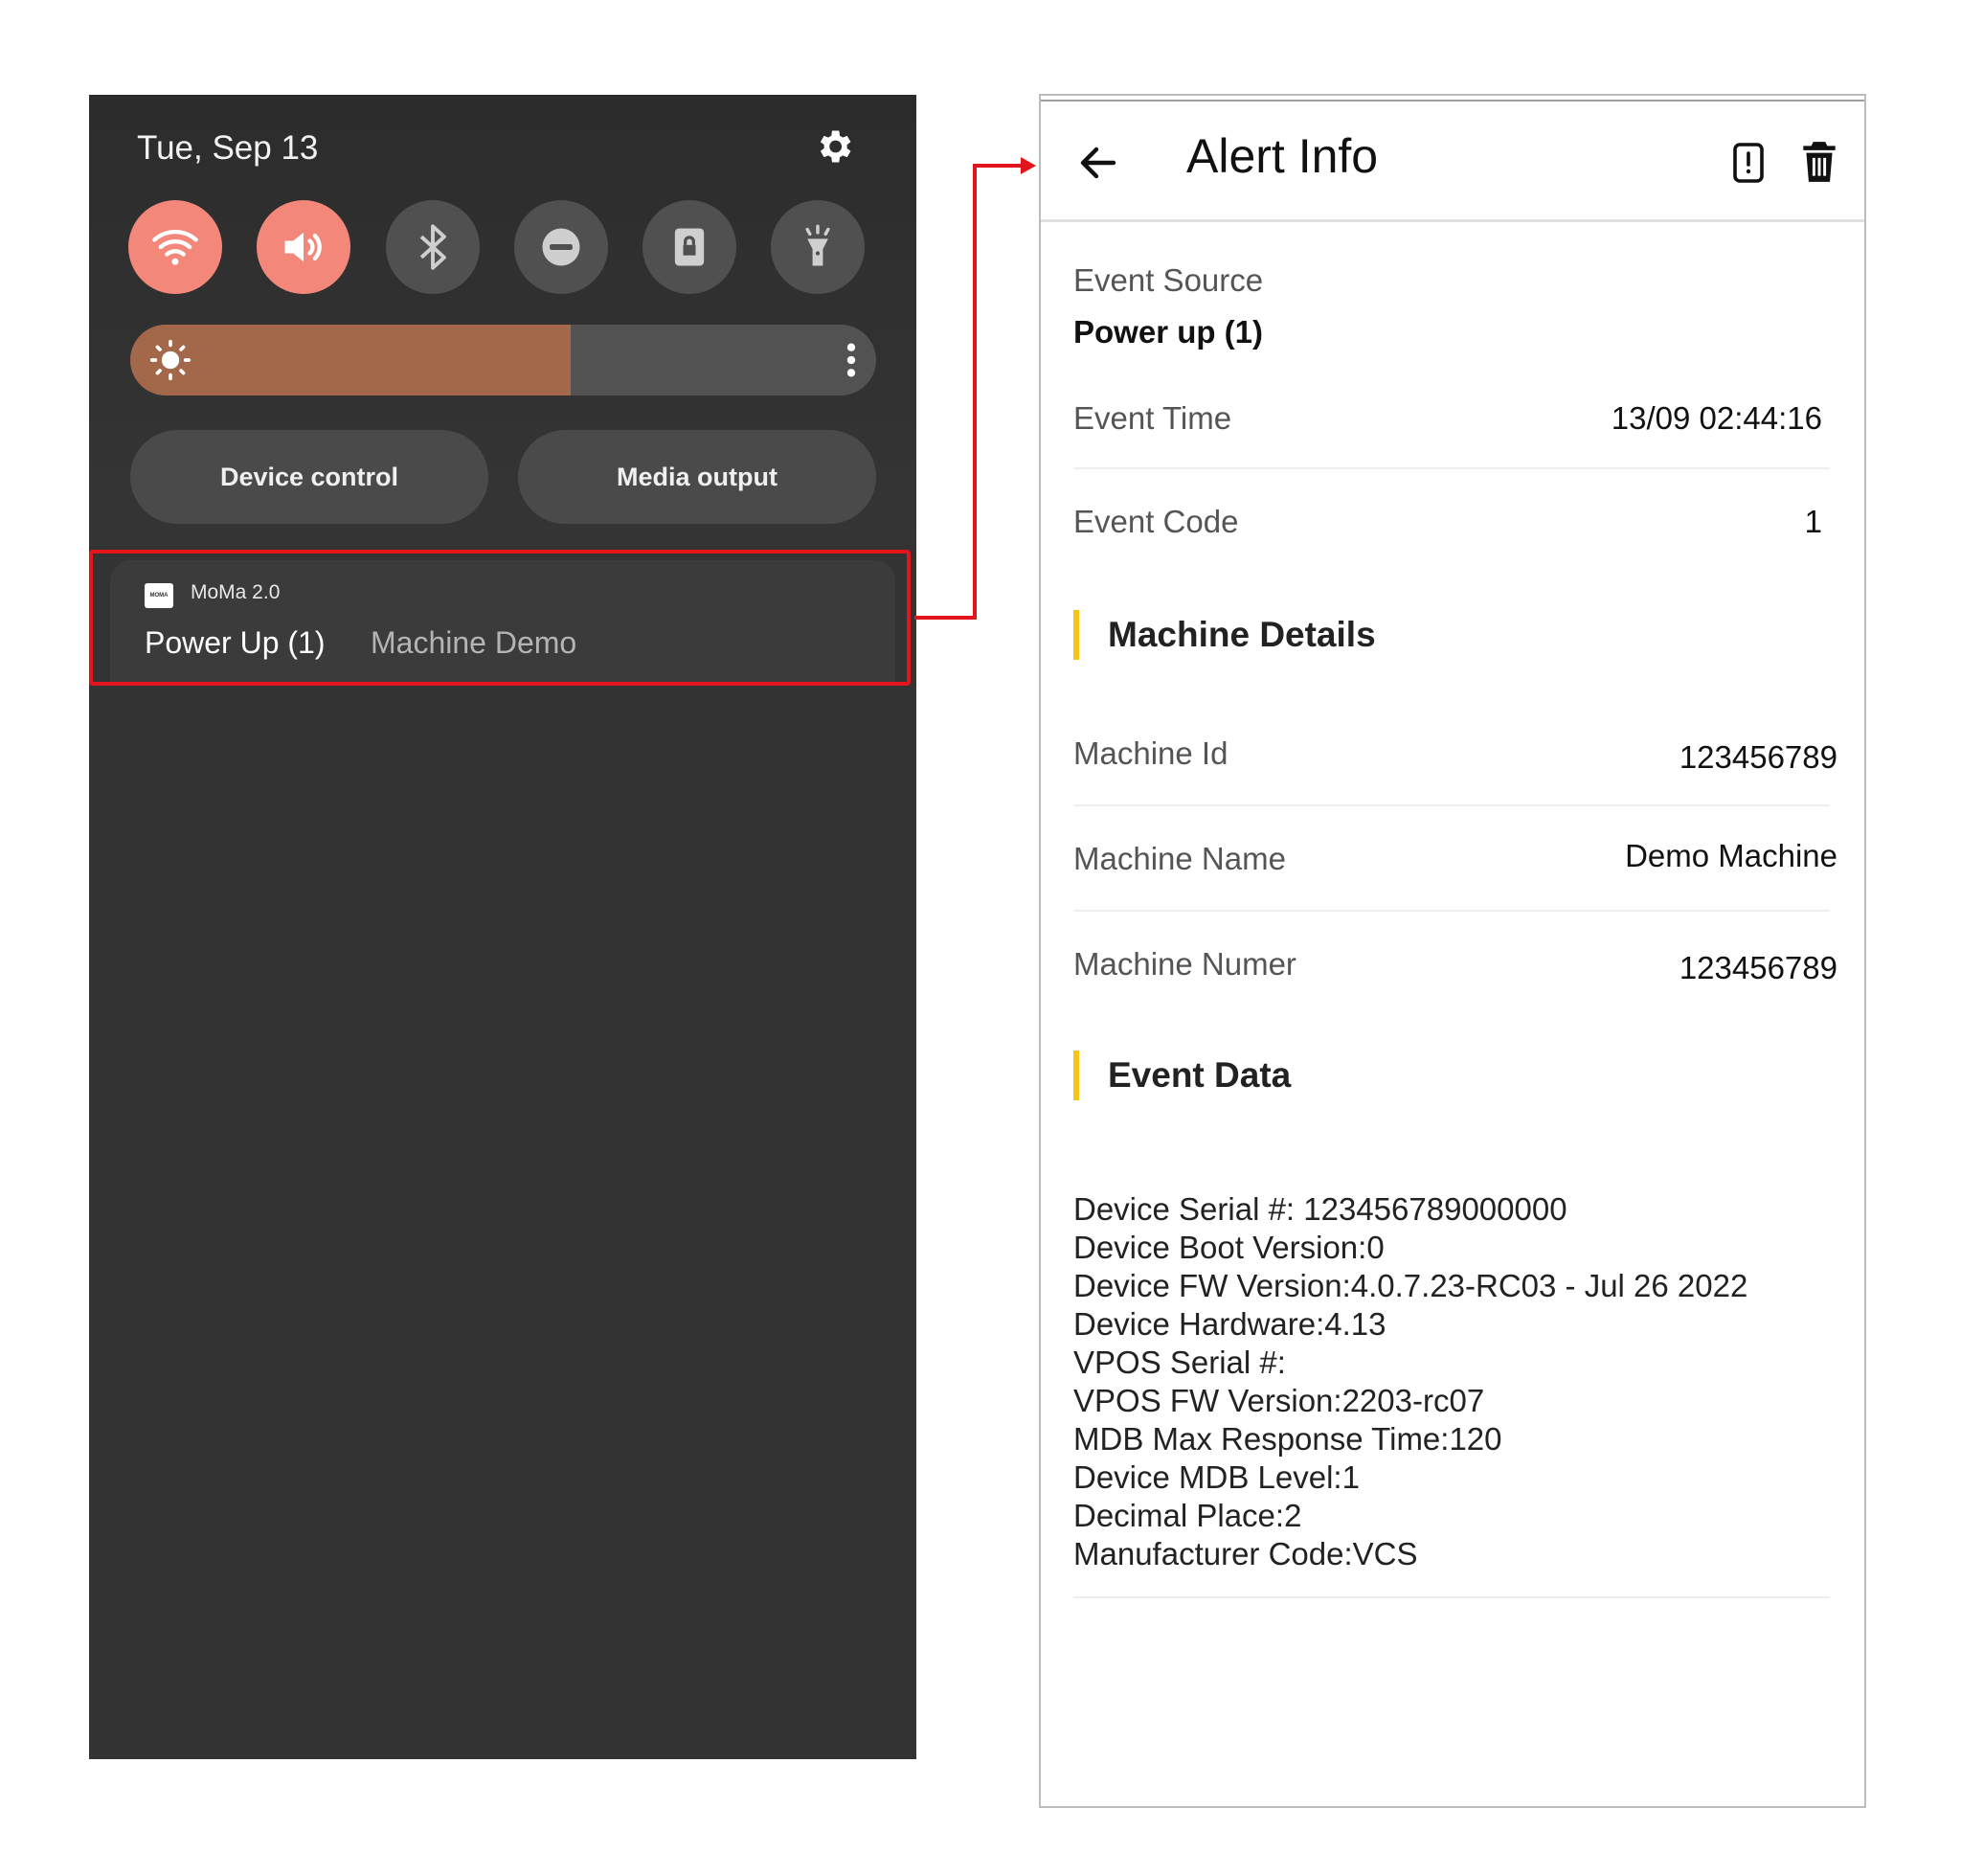 This screenshot has height=1876, width=1961. Describe the element at coordinates (1748, 163) in the screenshot. I see `device-alert-icon` at that location.